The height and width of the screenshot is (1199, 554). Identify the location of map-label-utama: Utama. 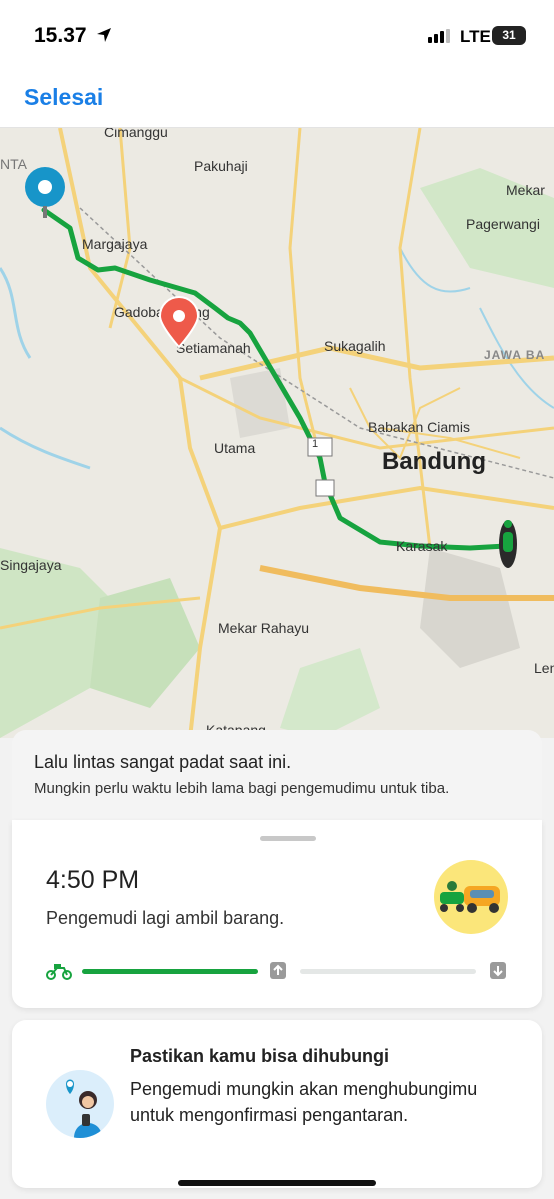
(235, 448).